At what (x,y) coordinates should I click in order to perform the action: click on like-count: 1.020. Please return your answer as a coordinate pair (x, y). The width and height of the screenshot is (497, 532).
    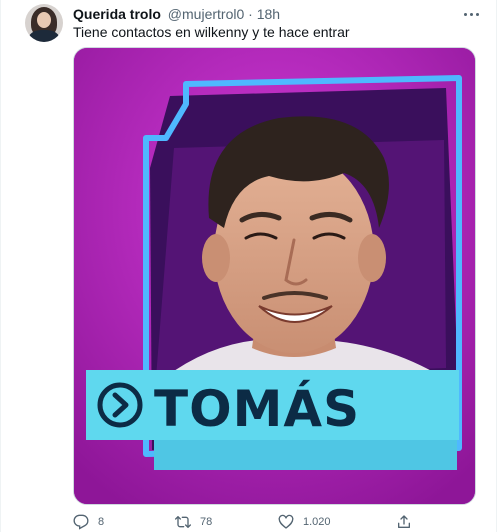
    Looking at the image, I should click on (317, 522).